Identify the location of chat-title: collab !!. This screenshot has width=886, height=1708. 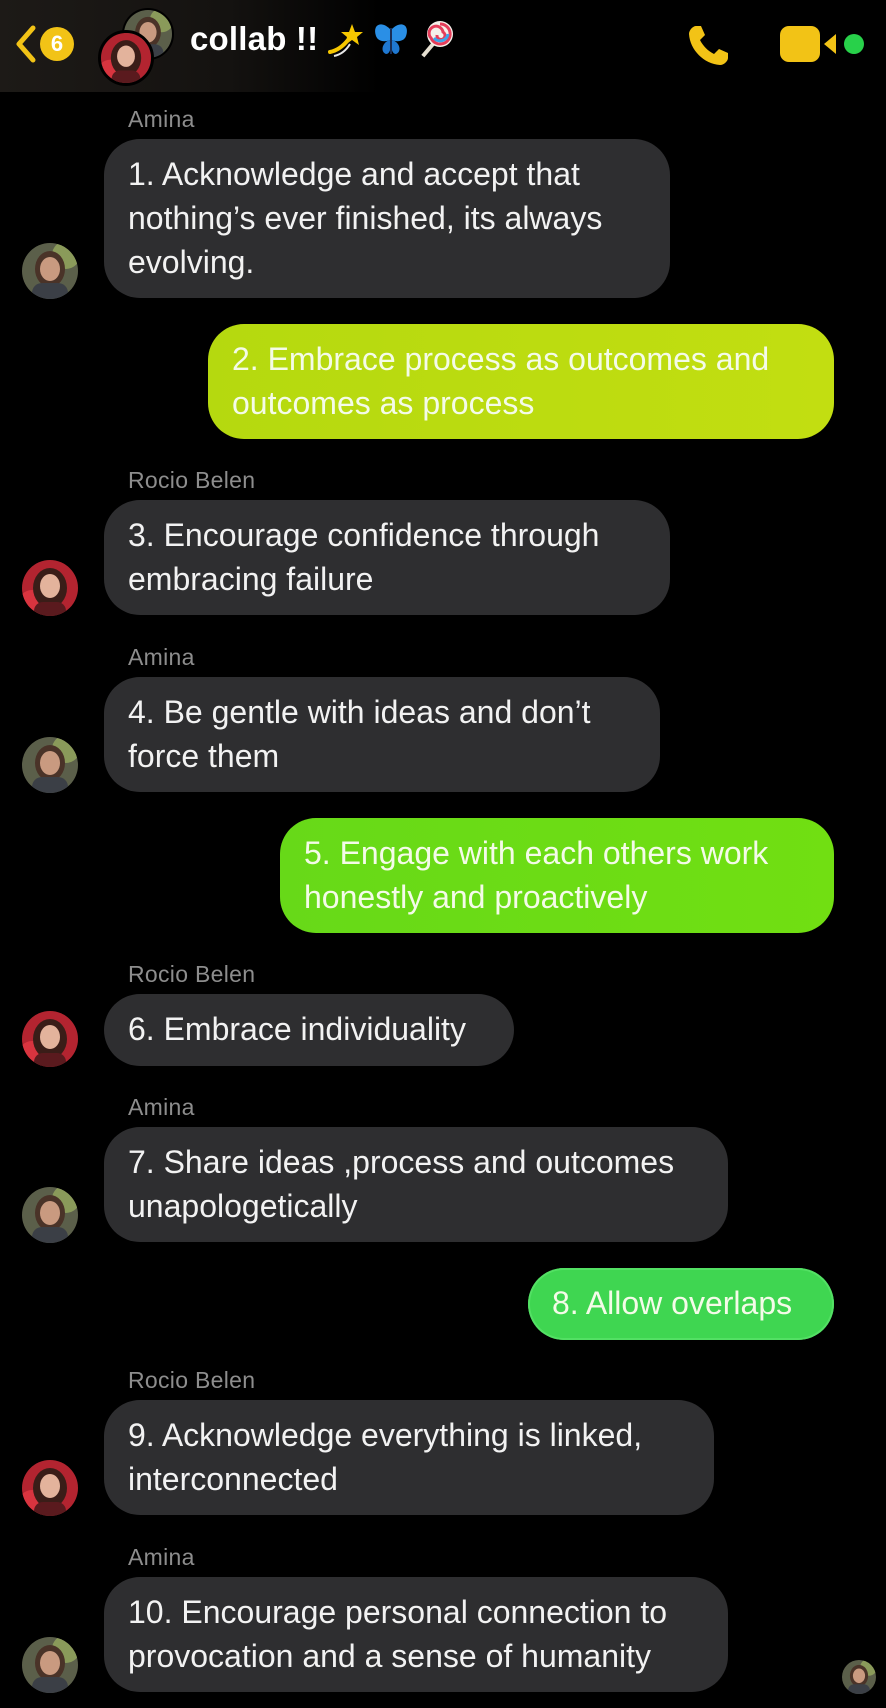
(323, 39).